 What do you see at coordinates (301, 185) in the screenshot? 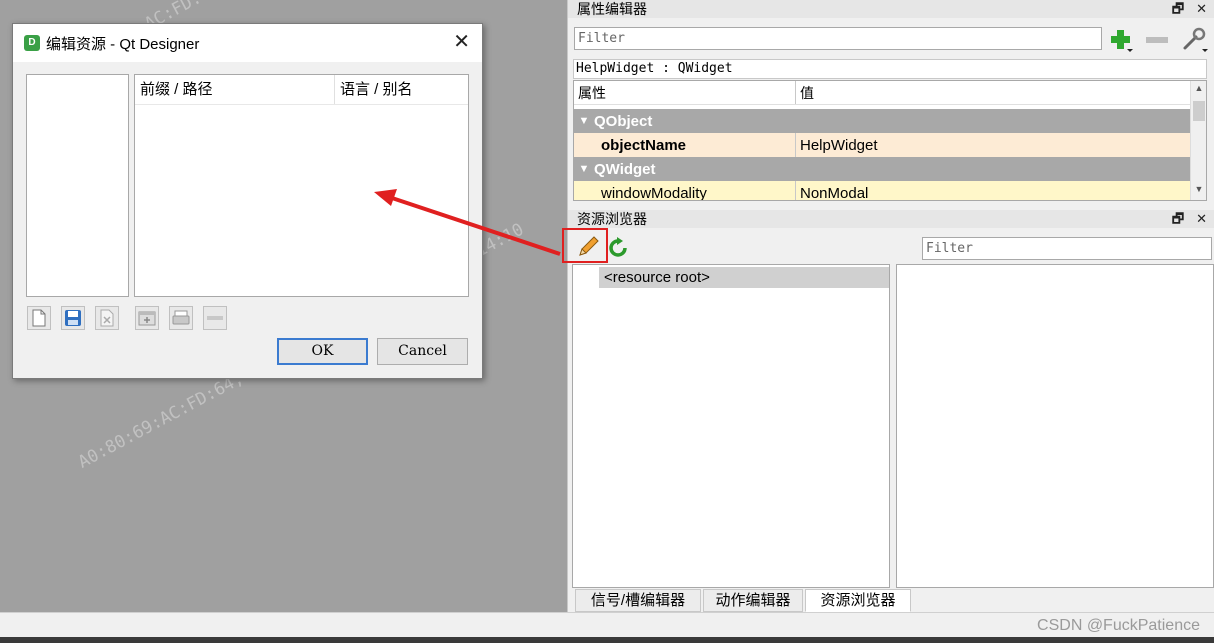
I see `resource-prefix-table: 前缀 / 路径 语言 / 别名` at bounding box center [301, 185].